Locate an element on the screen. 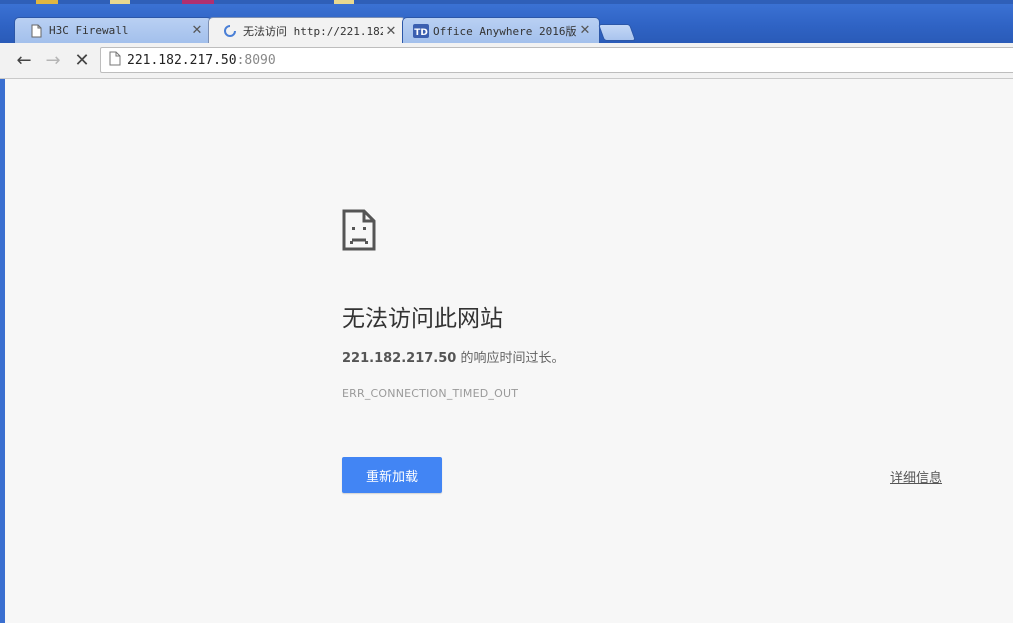  td-logo-icon: TD is located at coordinates (421, 30).